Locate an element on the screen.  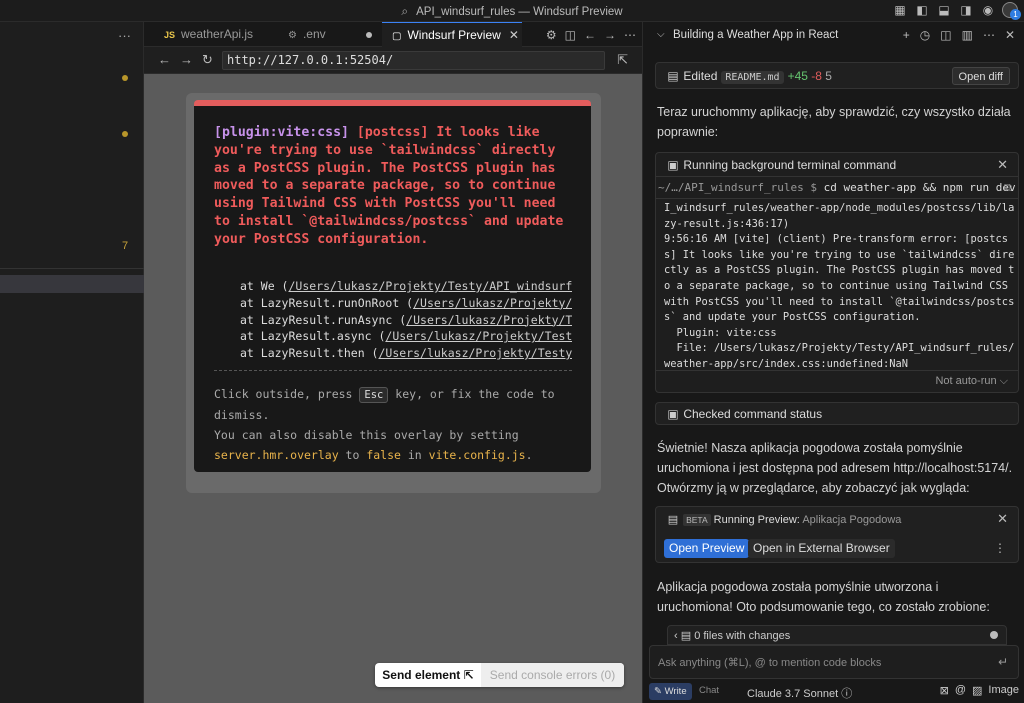
preview-icon: ▤ is located at coordinates (673, 520).